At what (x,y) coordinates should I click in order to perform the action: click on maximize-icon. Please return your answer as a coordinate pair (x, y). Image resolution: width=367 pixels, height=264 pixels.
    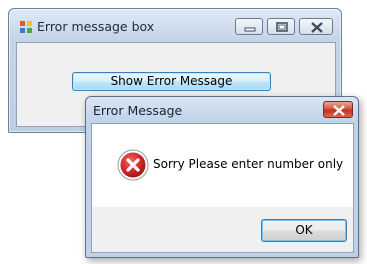
    Looking at the image, I should click on (282, 27).